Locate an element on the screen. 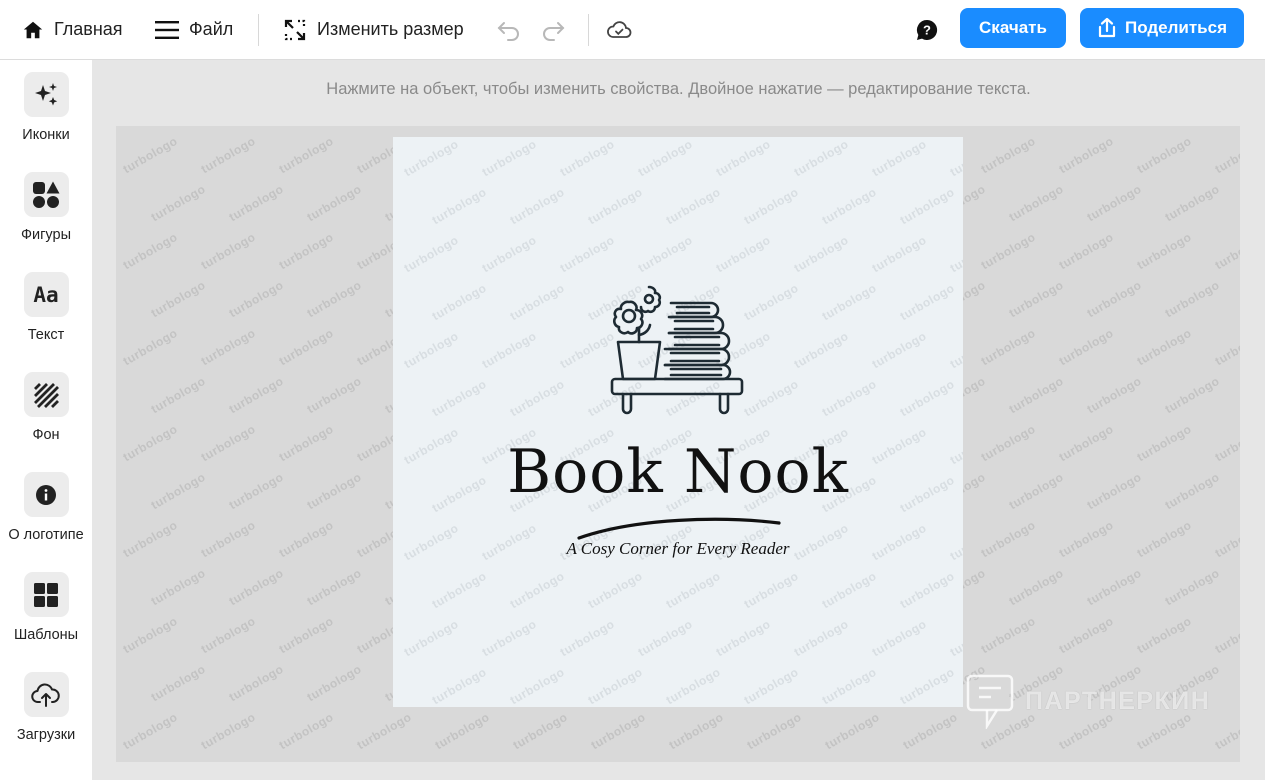  share-label: Поделиться is located at coordinates (1176, 27).